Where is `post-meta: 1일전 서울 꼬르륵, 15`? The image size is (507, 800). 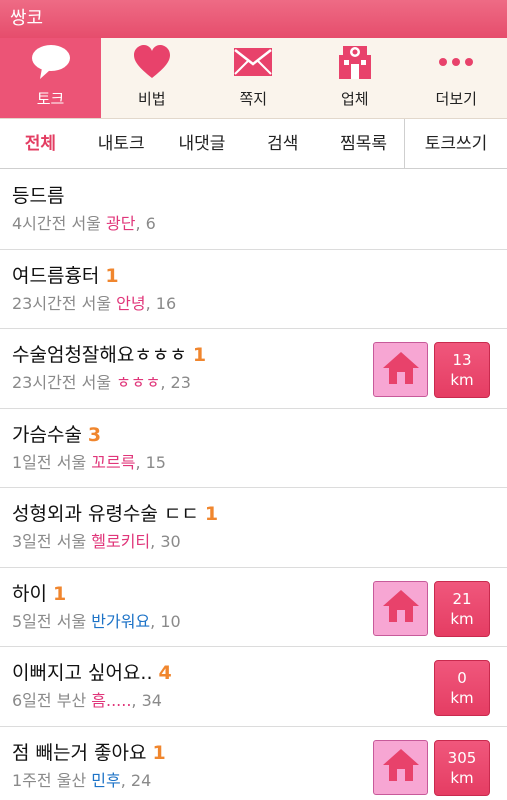
post-meta: 1일전 서울 꼬르륵, 15 is located at coordinates (259, 463).